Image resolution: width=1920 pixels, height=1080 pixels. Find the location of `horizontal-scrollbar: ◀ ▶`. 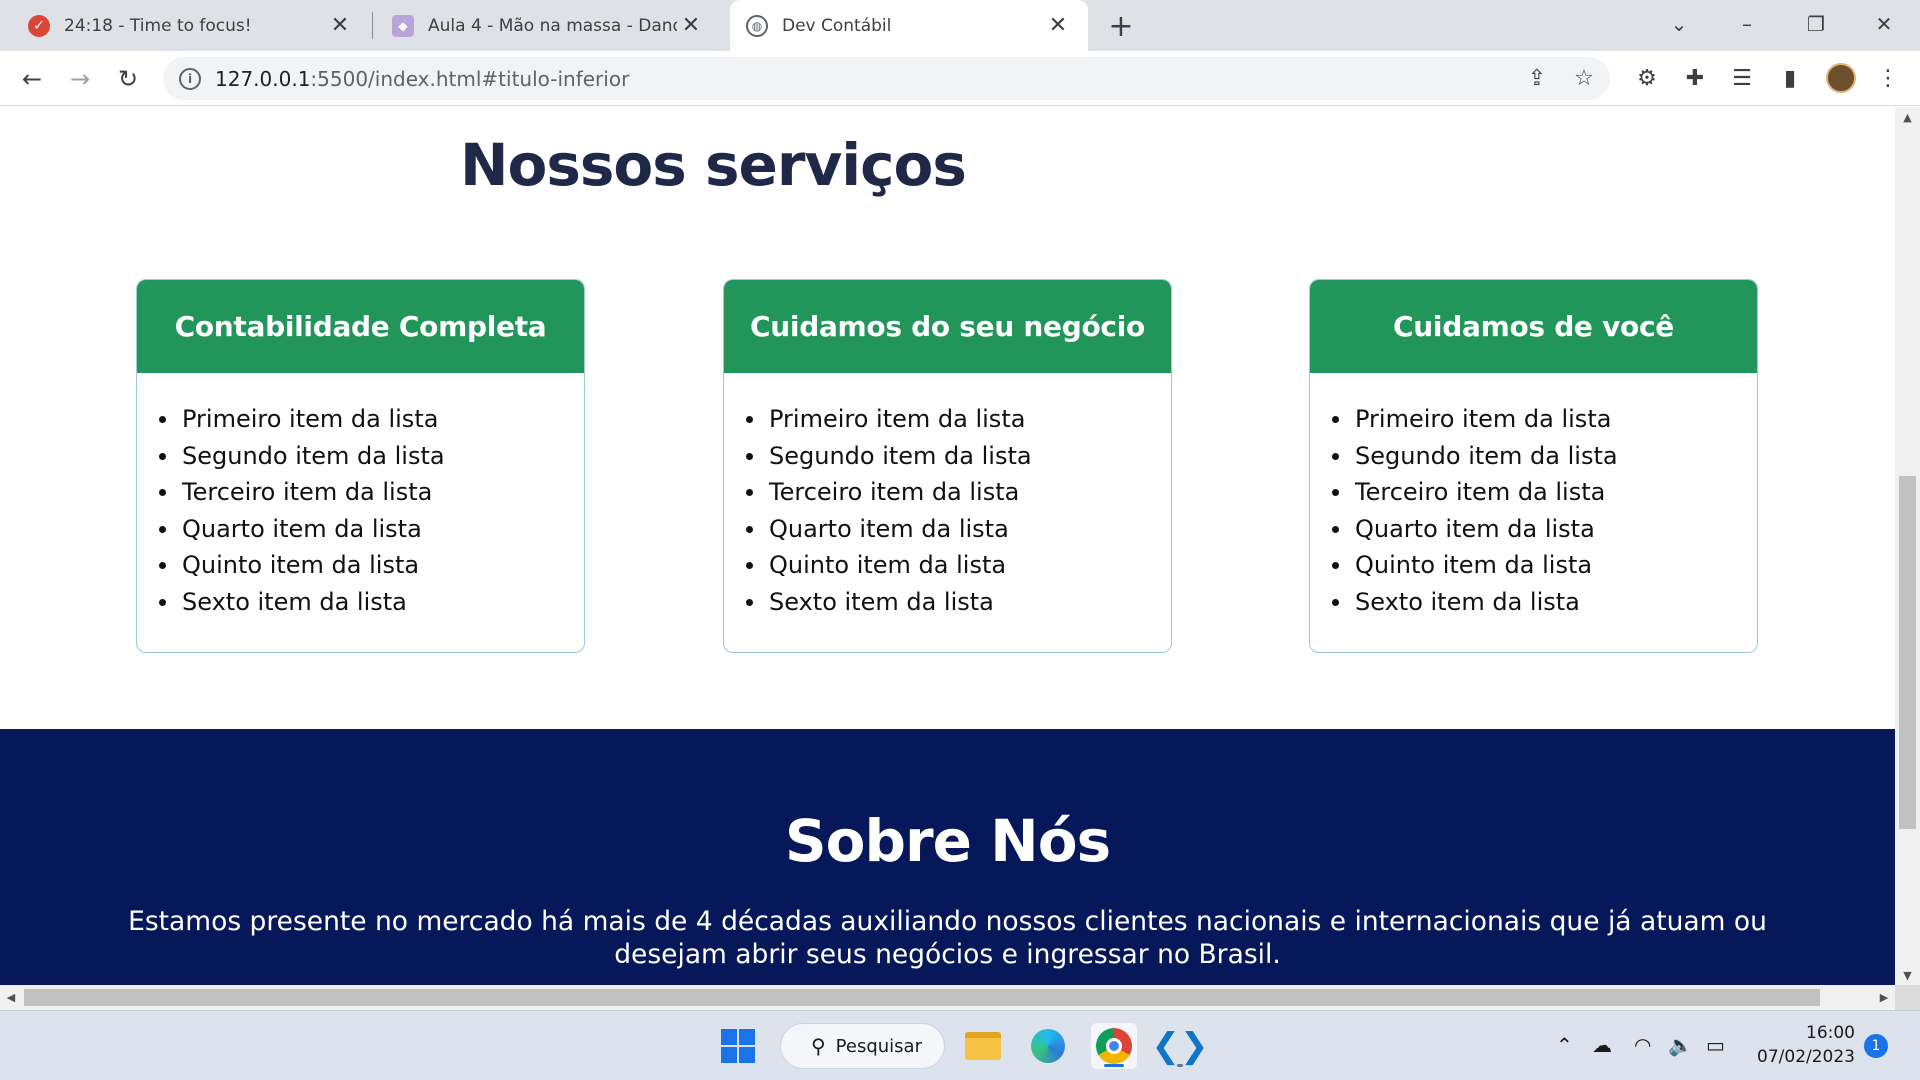

horizontal-scrollbar: ◀ ▶ is located at coordinates (947, 997).